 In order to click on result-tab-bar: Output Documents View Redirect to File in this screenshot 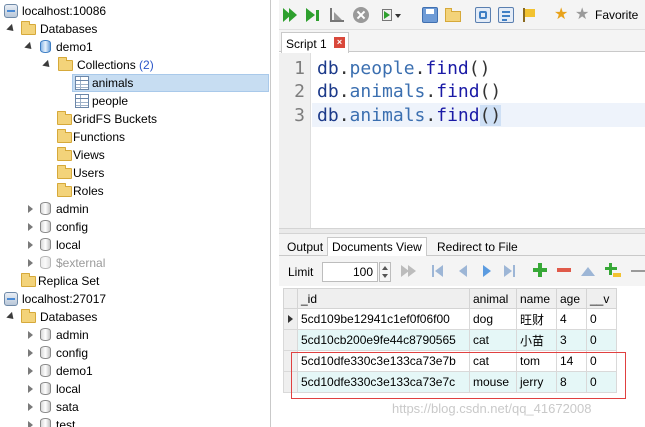, I will do `click(462, 245)`.